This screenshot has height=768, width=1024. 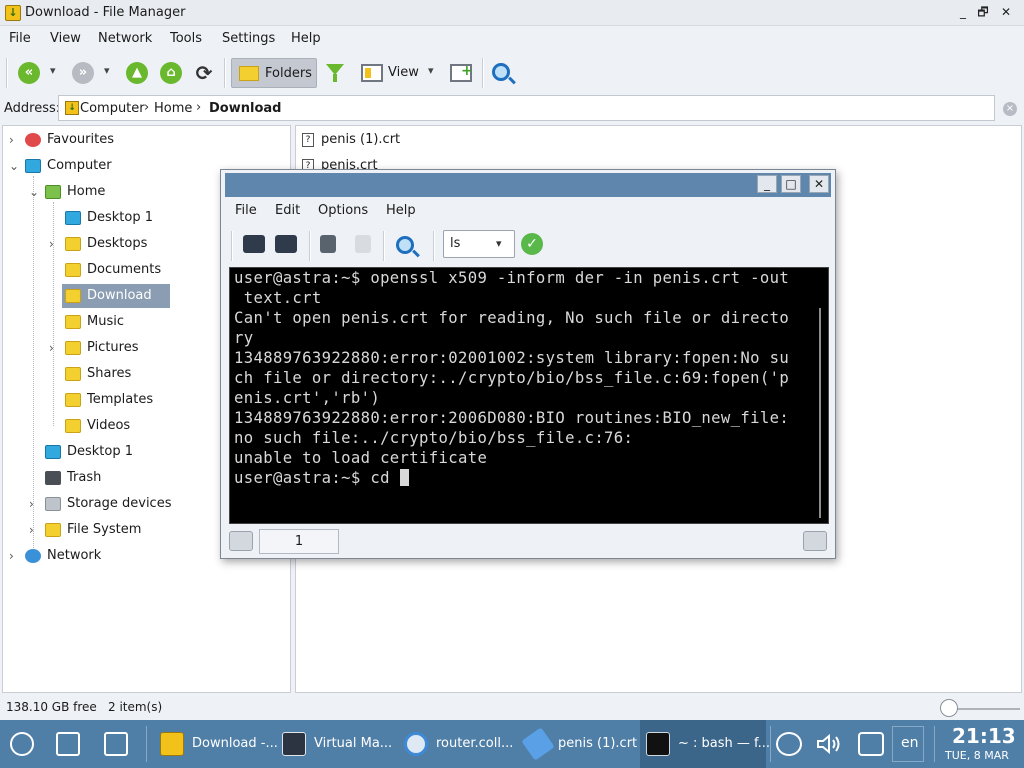 I want to click on file-item: ? penis (1).crt, so click(x=400, y=140).